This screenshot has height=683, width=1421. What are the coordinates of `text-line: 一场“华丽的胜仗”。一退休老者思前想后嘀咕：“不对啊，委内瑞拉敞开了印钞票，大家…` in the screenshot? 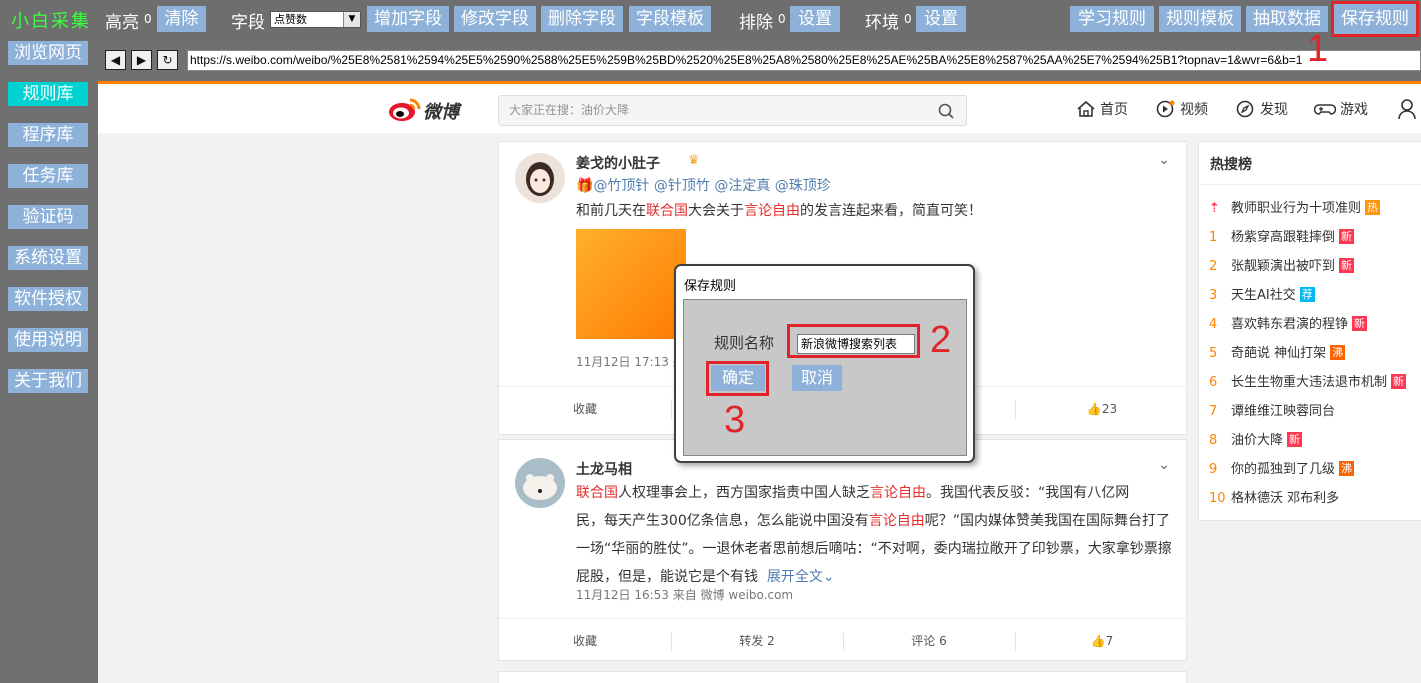 It's located at (874, 549).